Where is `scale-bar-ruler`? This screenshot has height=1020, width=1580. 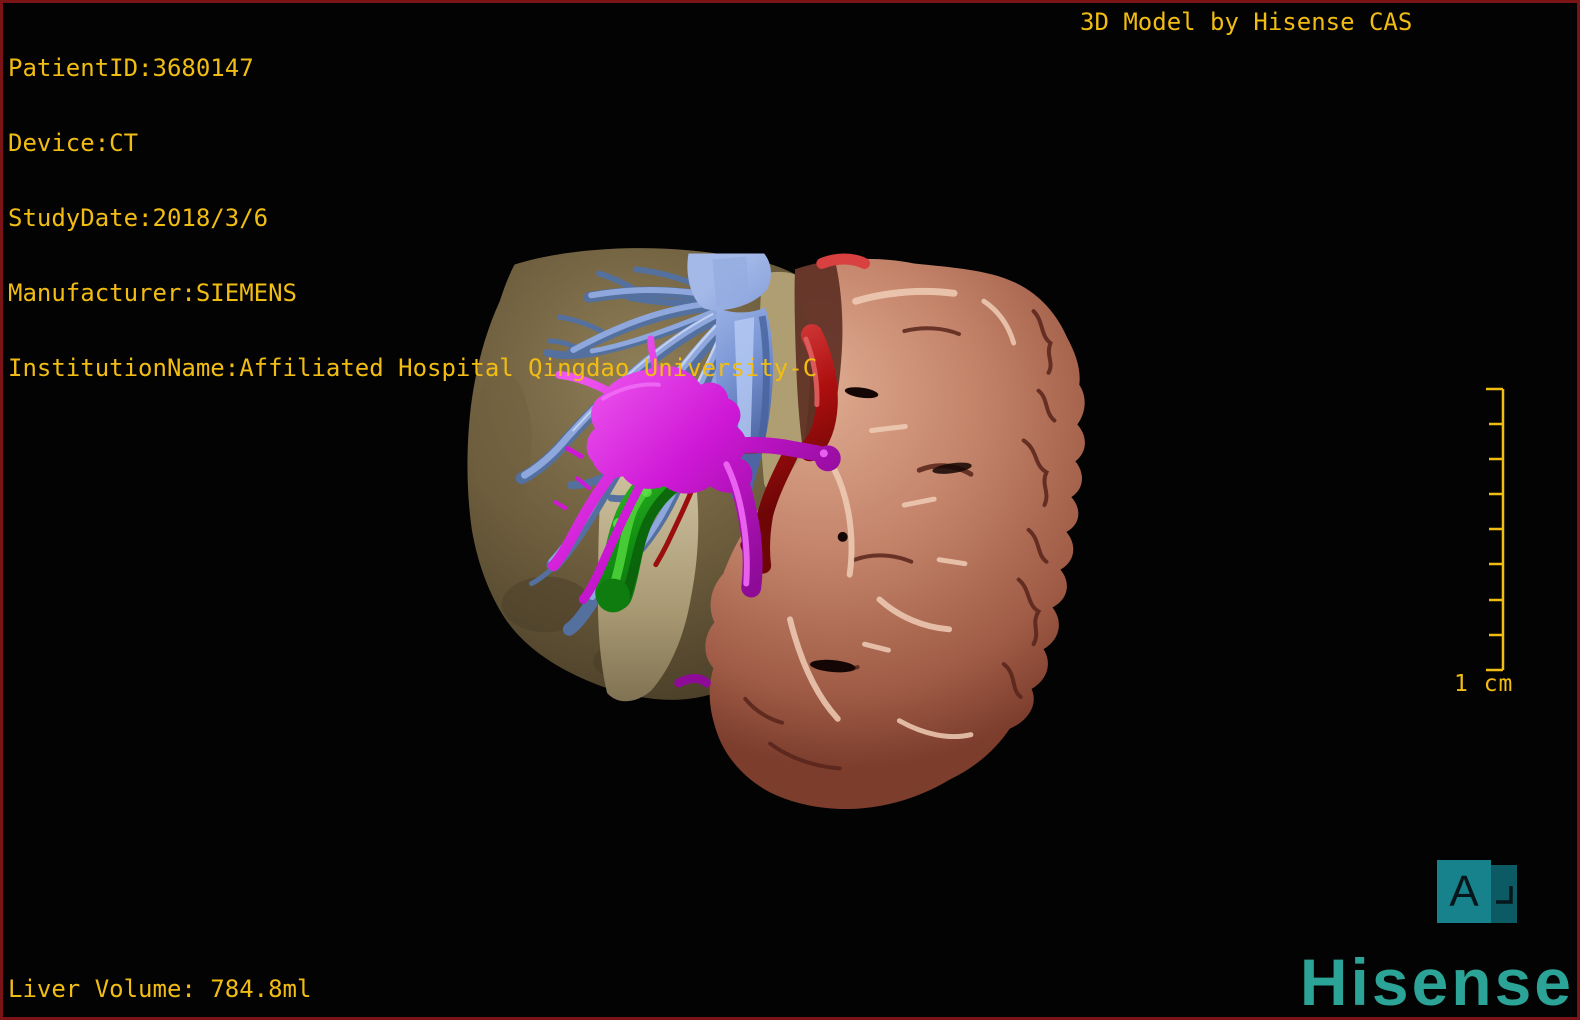
scale-bar-ruler is located at coordinates (1495, 529).